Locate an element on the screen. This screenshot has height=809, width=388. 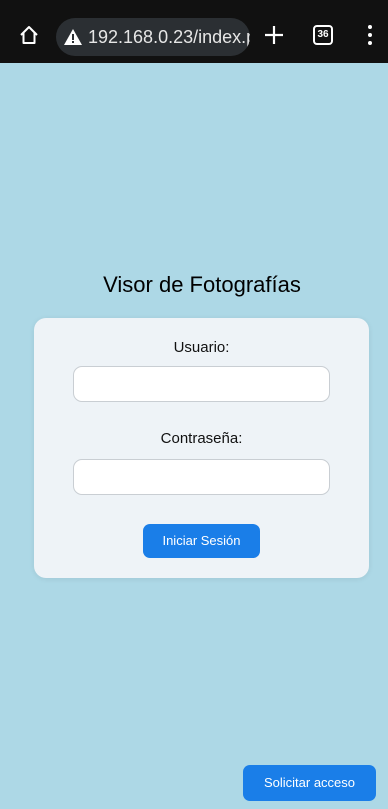
username-input is located at coordinates (201, 384).